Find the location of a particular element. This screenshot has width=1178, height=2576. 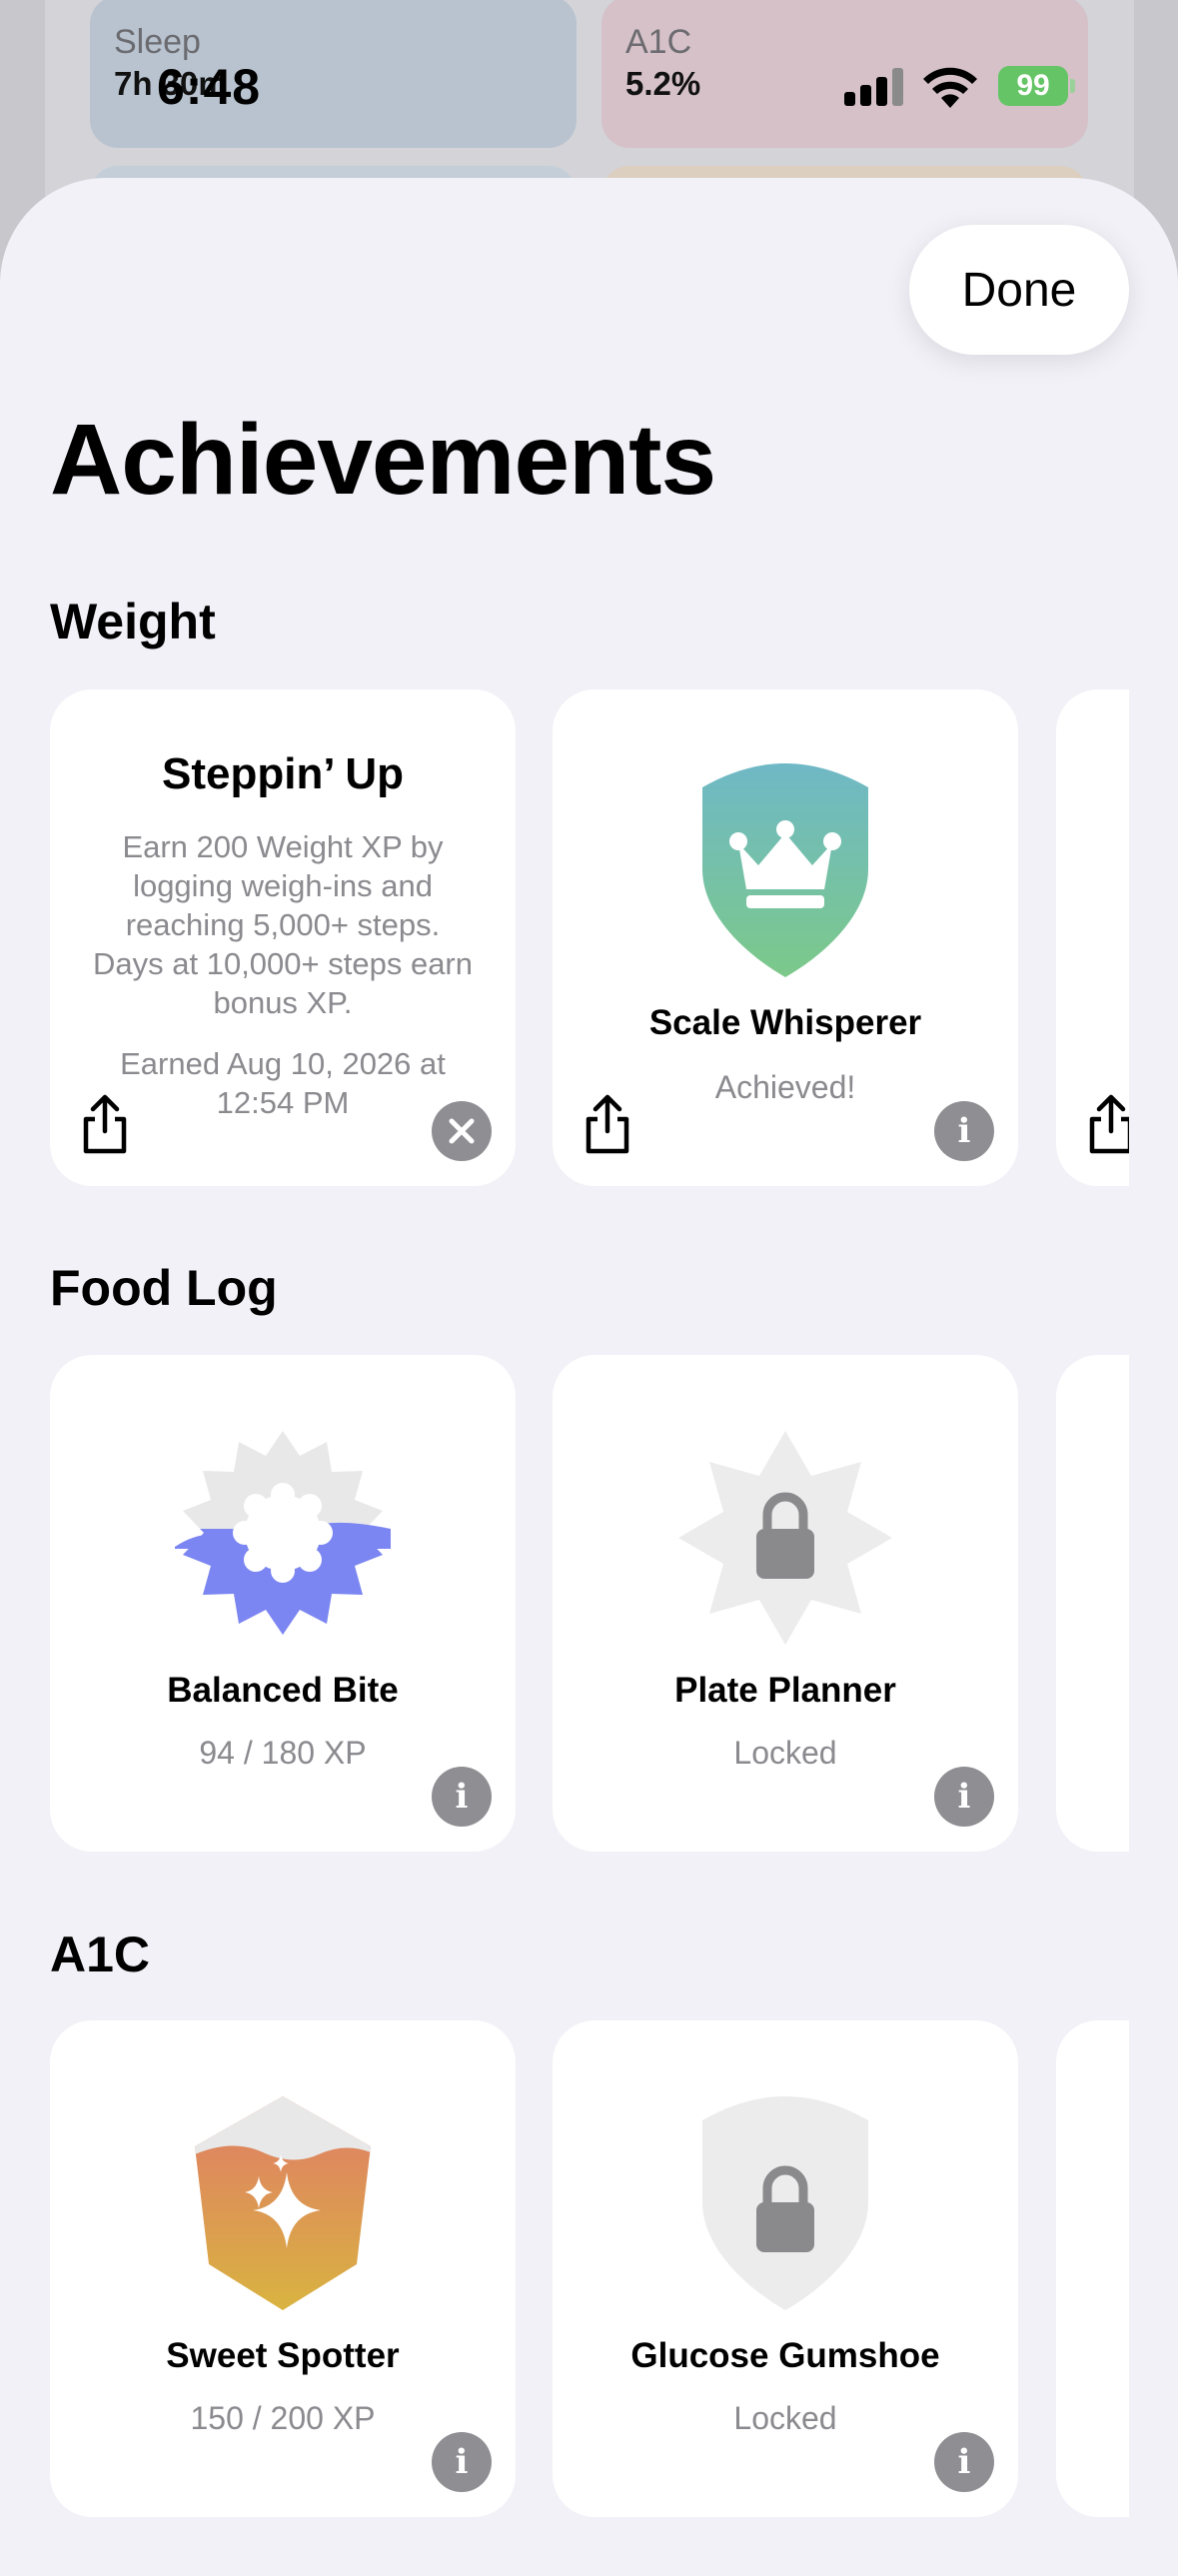

cellular-signal-icon is located at coordinates (874, 86).